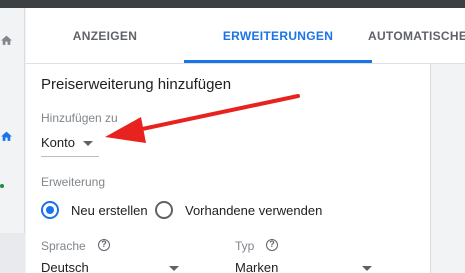  I want to click on side-rail, so click(12, 140).